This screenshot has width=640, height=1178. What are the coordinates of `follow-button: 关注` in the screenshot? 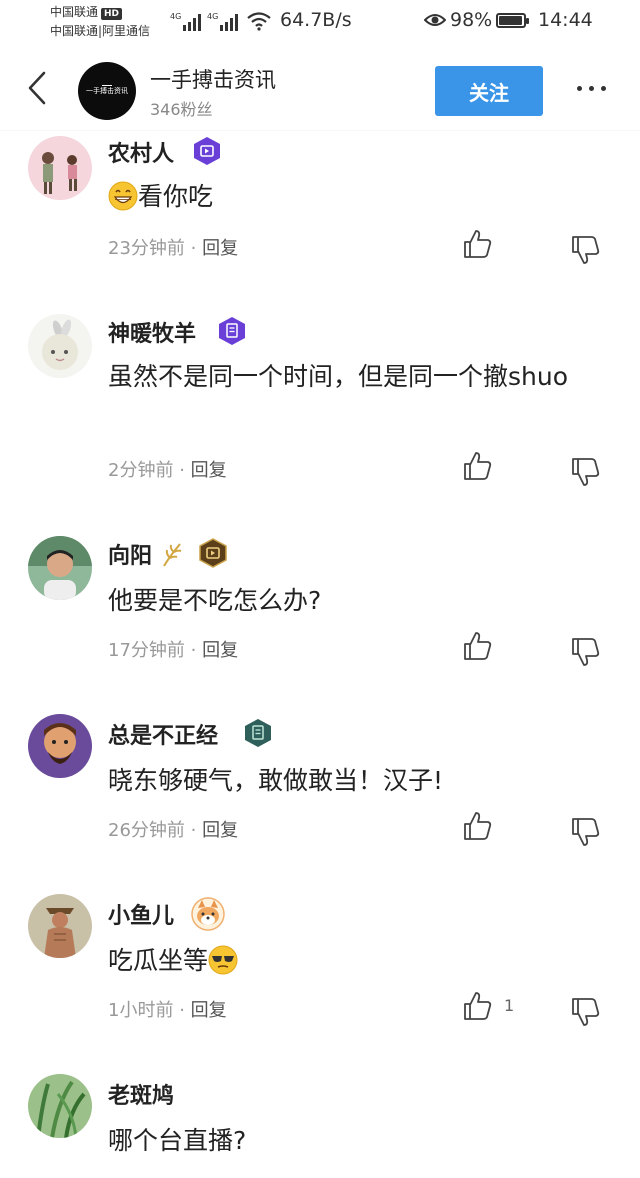 It's located at (489, 91).